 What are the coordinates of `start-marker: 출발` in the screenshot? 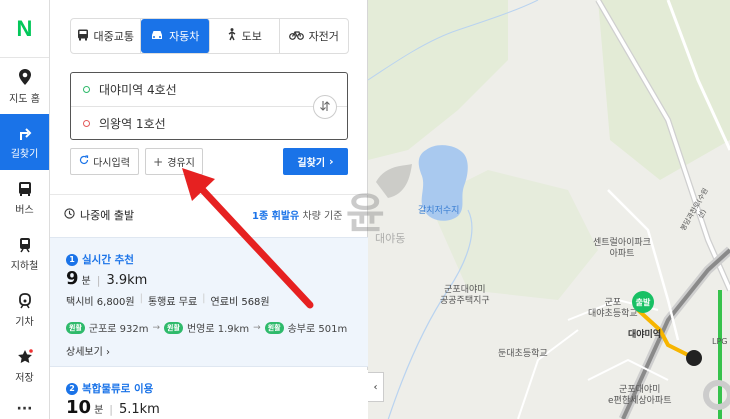 It's located at (643, 302).